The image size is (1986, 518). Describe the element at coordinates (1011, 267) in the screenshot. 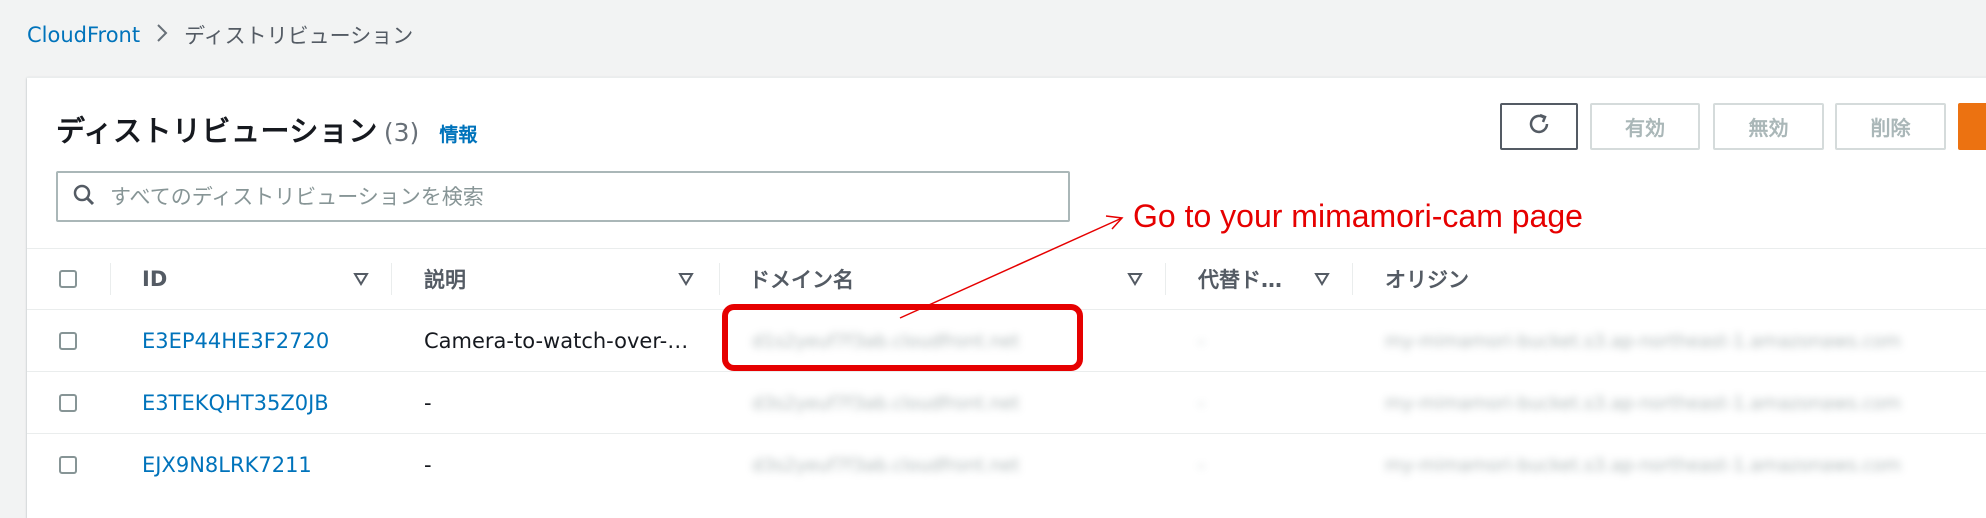

I see `annotation-arrow` at that location.